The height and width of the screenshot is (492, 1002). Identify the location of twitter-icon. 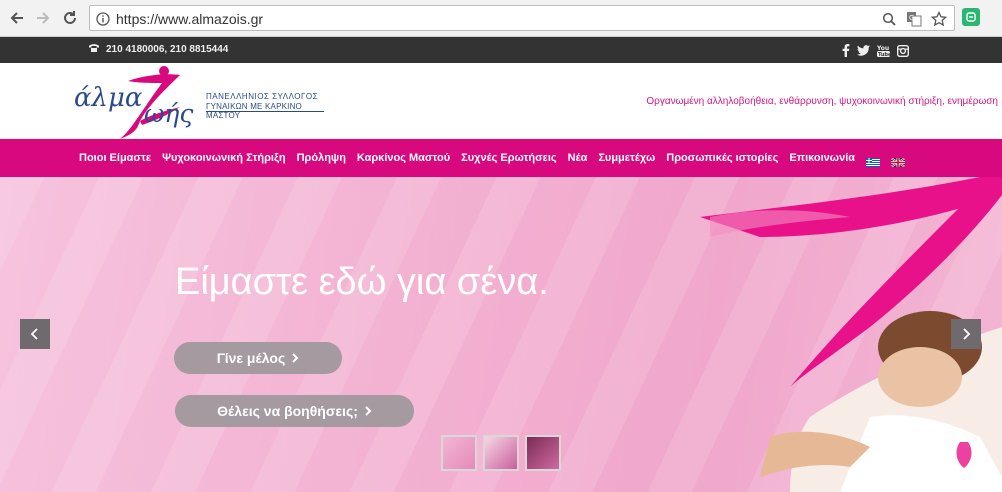
(863, 50).